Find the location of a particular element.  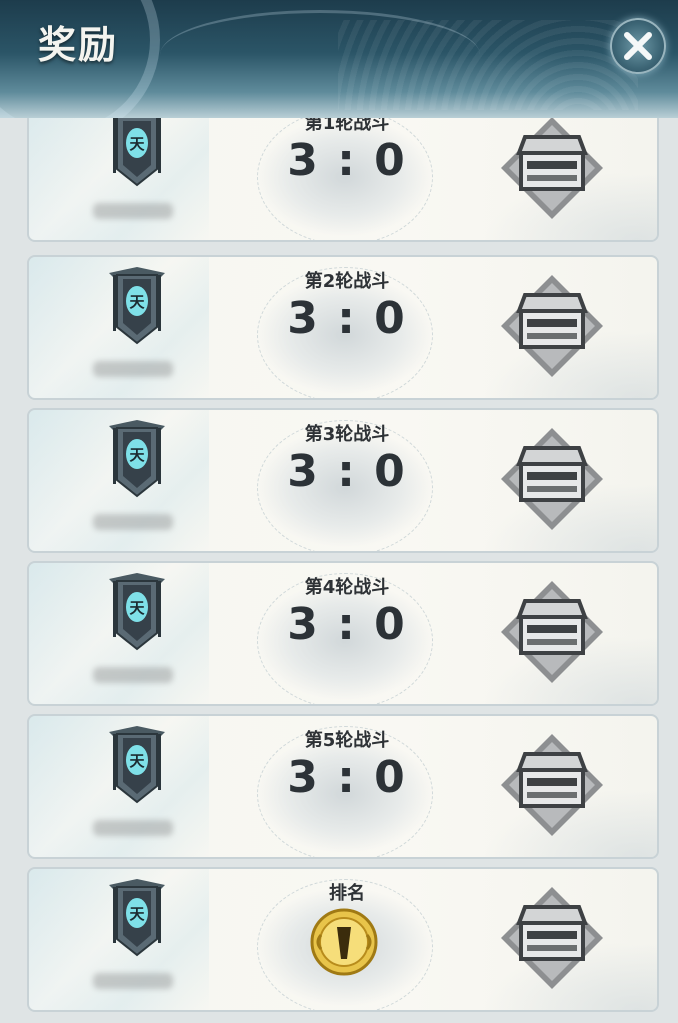

list-item: 天 第2轮战斗 3 : 0 is located at coordinates (343, 327).